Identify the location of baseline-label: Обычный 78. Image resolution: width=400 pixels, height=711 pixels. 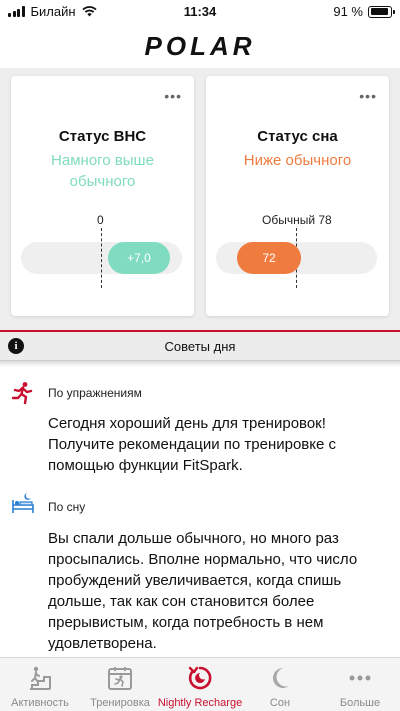
(297, 220).